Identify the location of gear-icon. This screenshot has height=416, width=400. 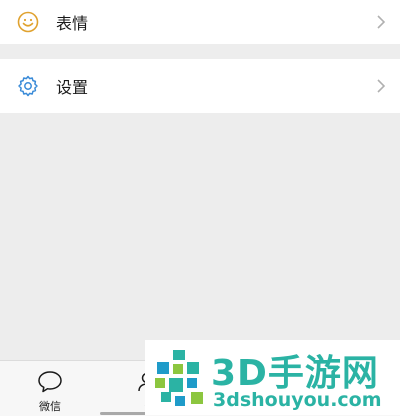
(28, 86).